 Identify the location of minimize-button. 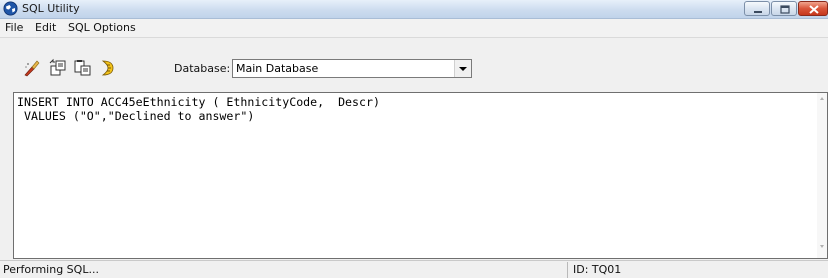
(757, 8).